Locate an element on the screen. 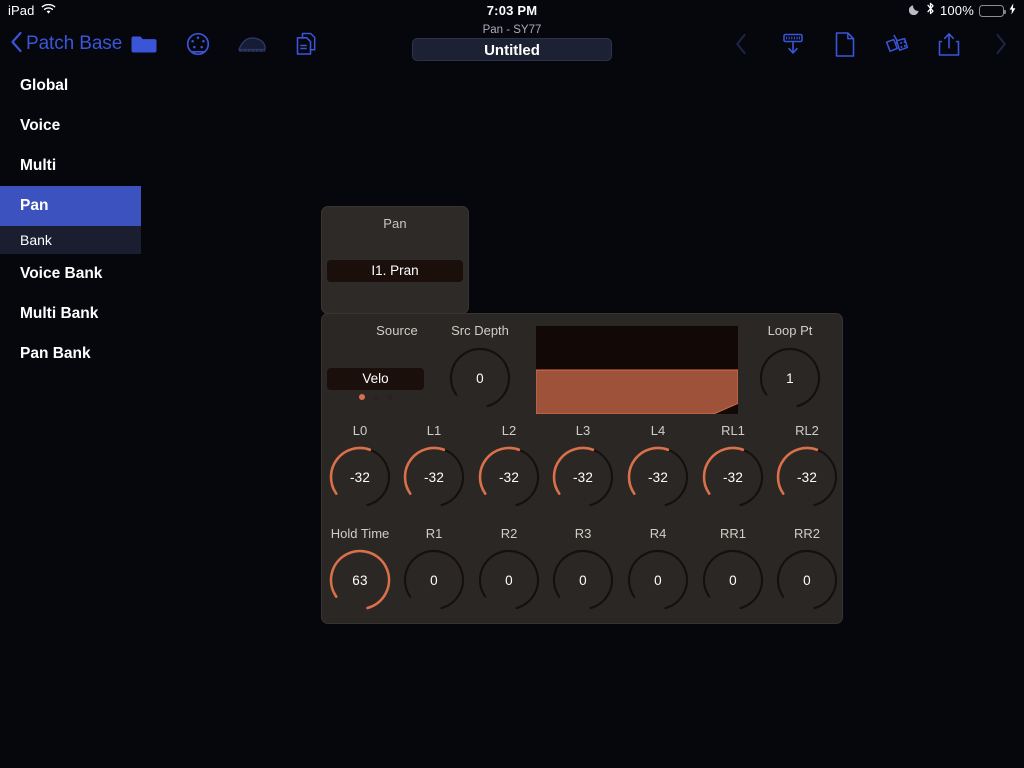 The height and width of the screenshot is (768, 1024). level-l4-knob: -32 is located at coordinates (658, 477).